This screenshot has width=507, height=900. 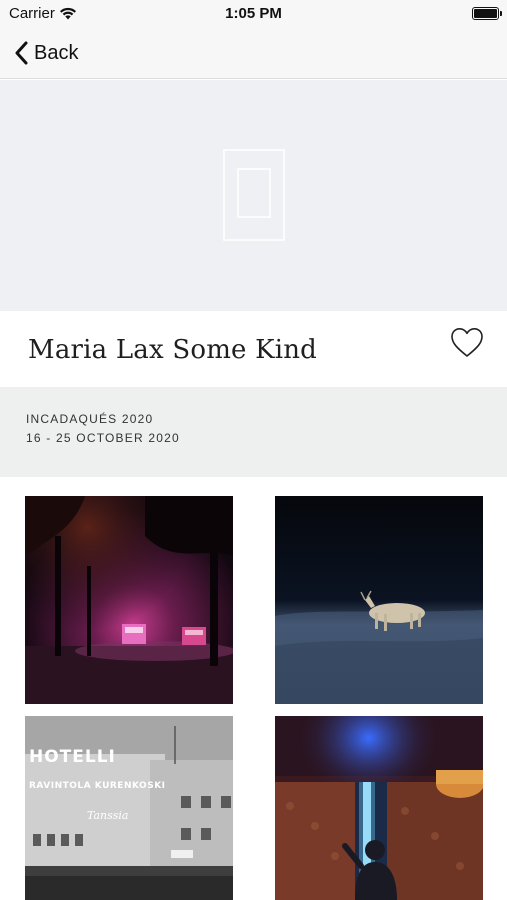 What do you see at coordinates (72, 757) in the screenshot?
I see `svg-text: HOTELLI` at bounding box center [72, 757].